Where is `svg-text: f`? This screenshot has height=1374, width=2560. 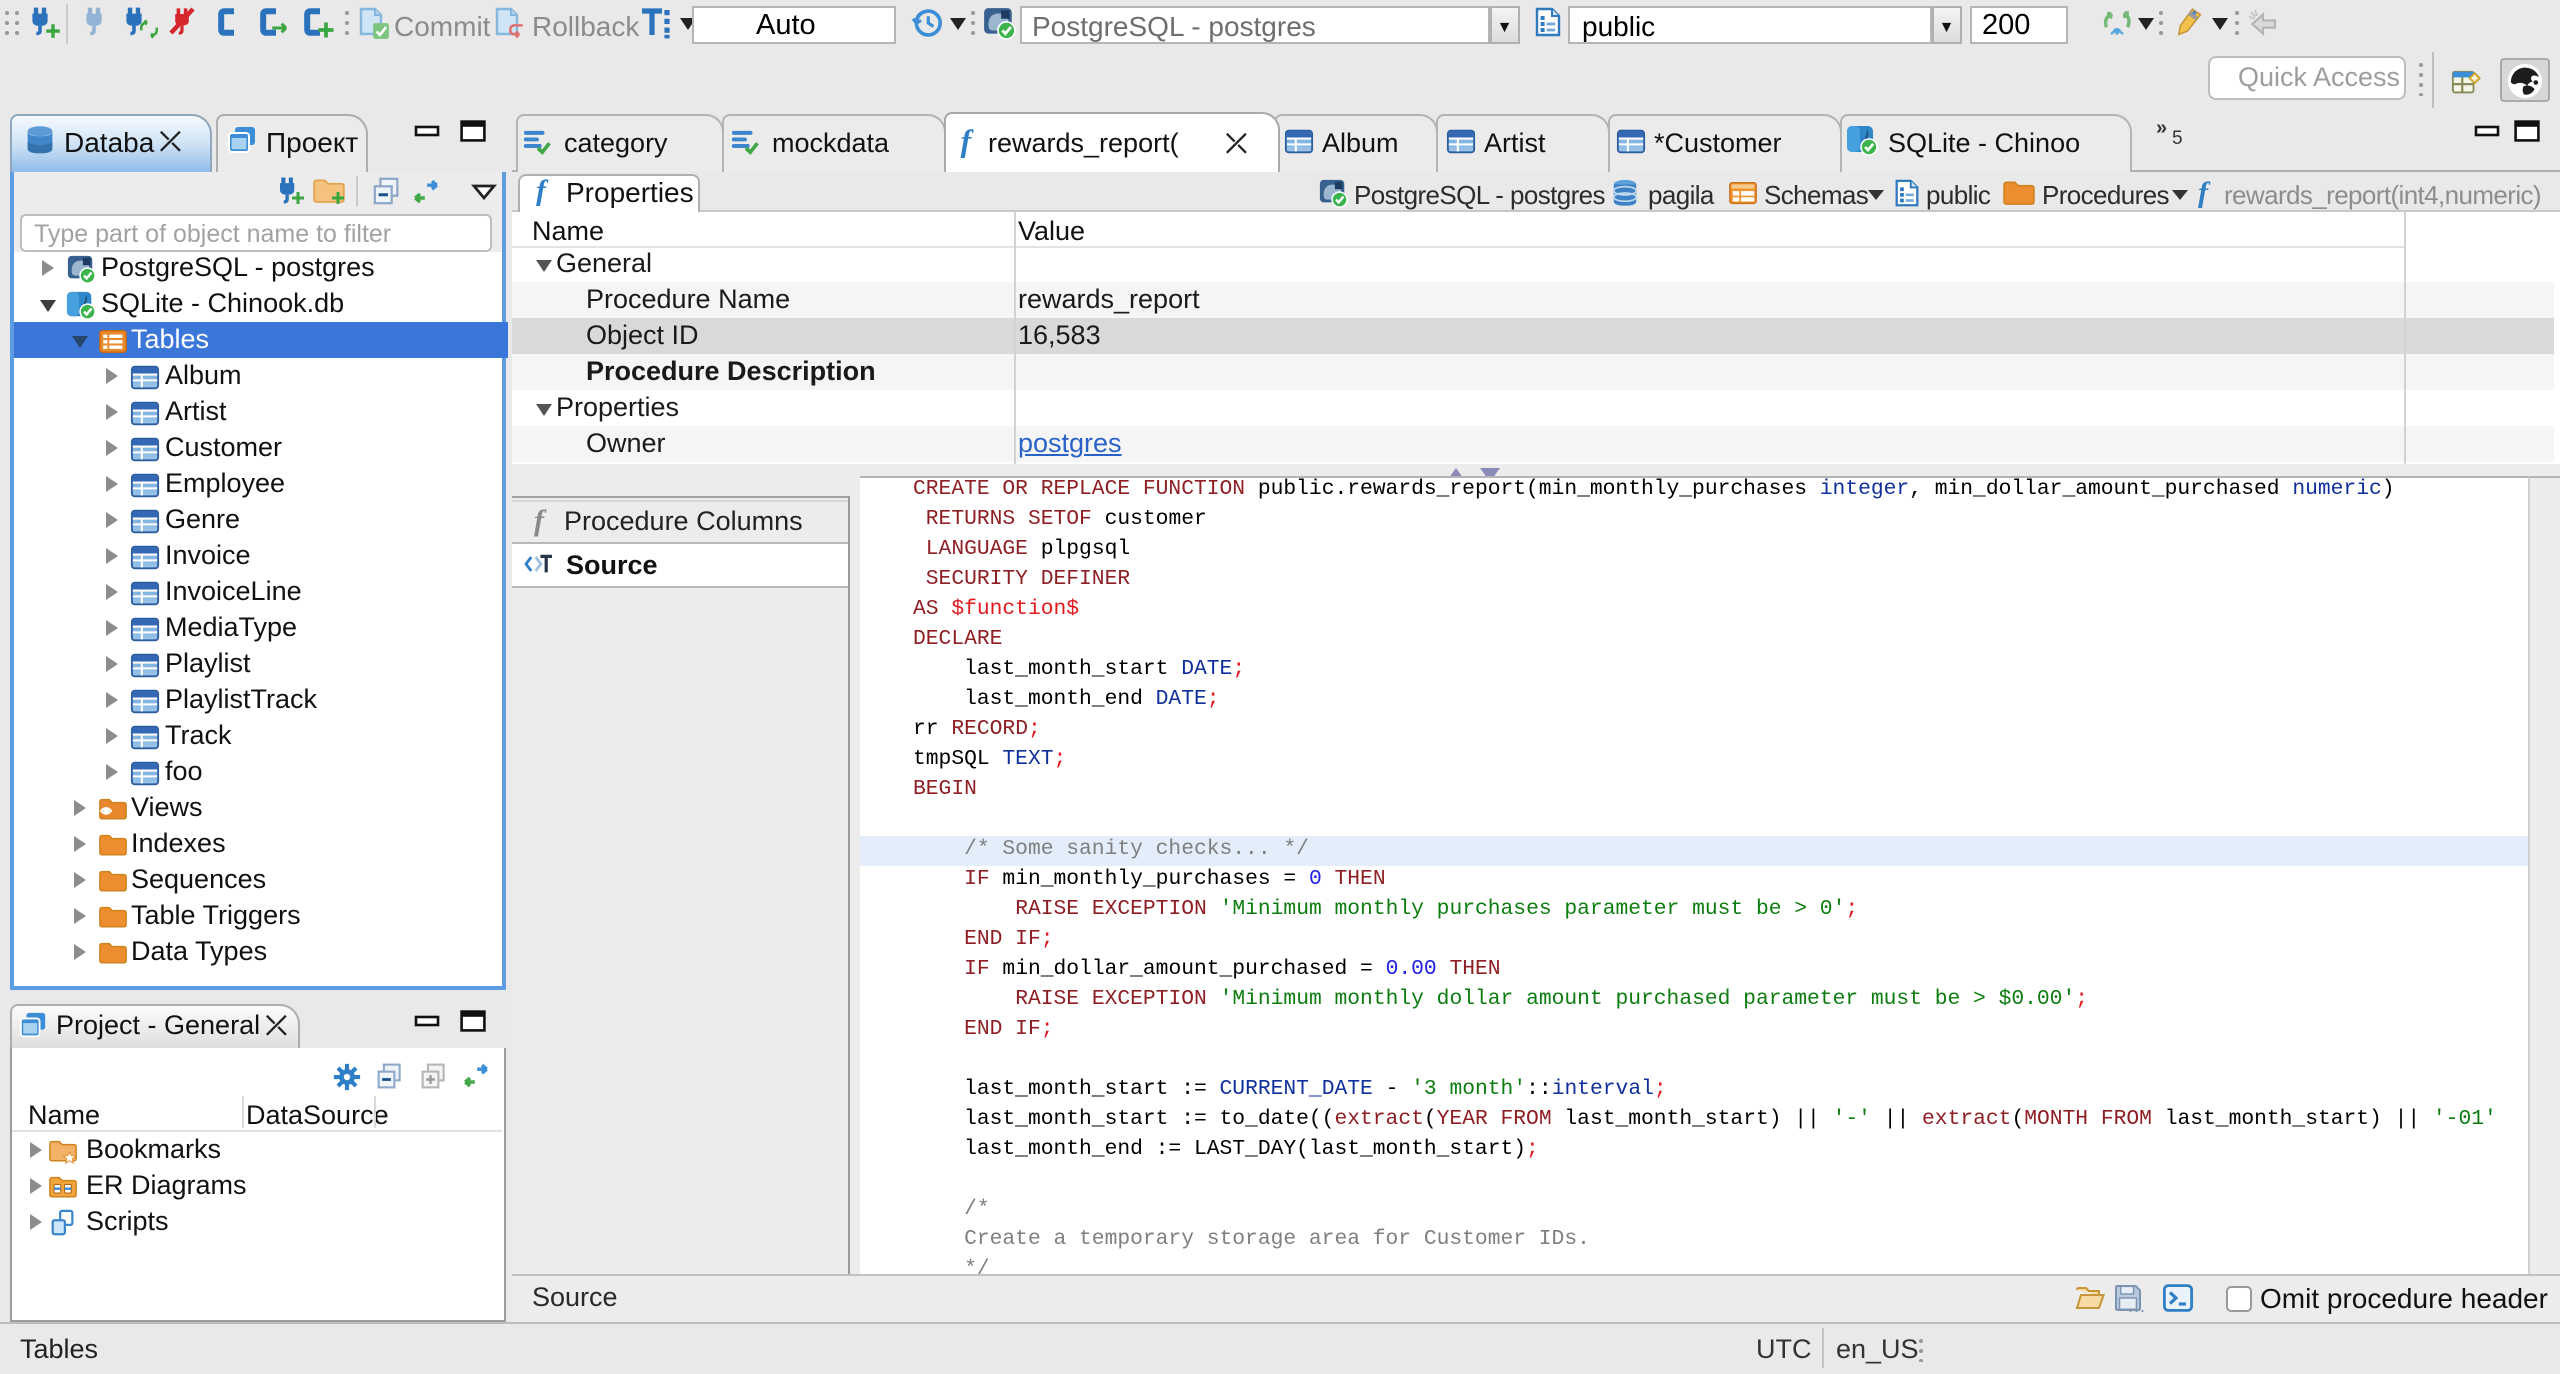
svg-text: f is located at coordinates (540, 520).